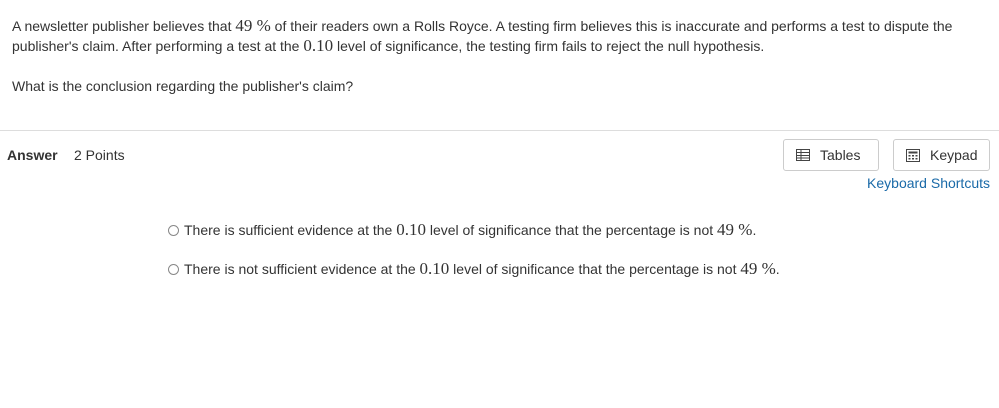 This screenshot has height=408, width=999. Describe the element at coordinates (318, 45) in the screenshot. I see `significance-level: 0.10` at that location.